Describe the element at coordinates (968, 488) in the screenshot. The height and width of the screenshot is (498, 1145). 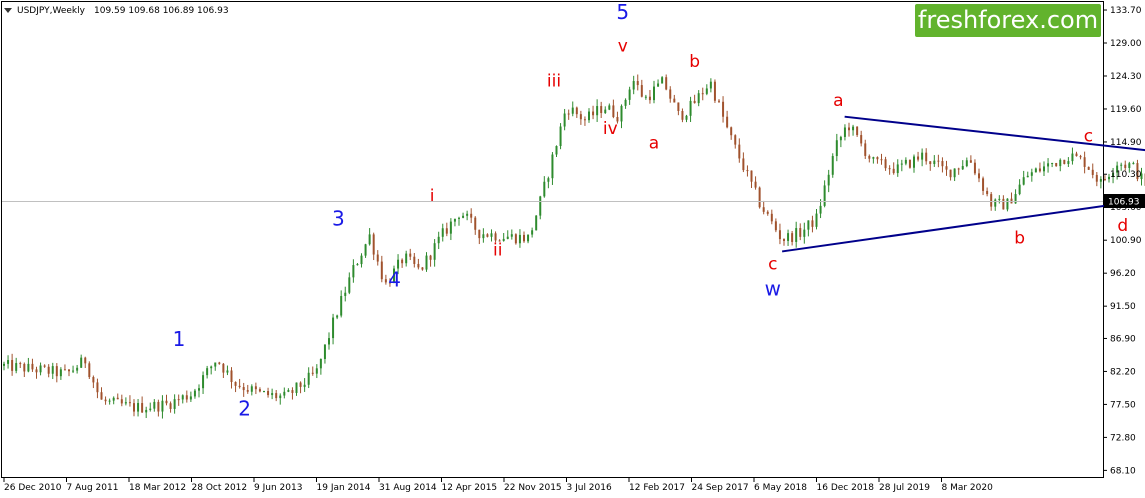
I see `x-tick-label: 8 Mar 2020` at that location.